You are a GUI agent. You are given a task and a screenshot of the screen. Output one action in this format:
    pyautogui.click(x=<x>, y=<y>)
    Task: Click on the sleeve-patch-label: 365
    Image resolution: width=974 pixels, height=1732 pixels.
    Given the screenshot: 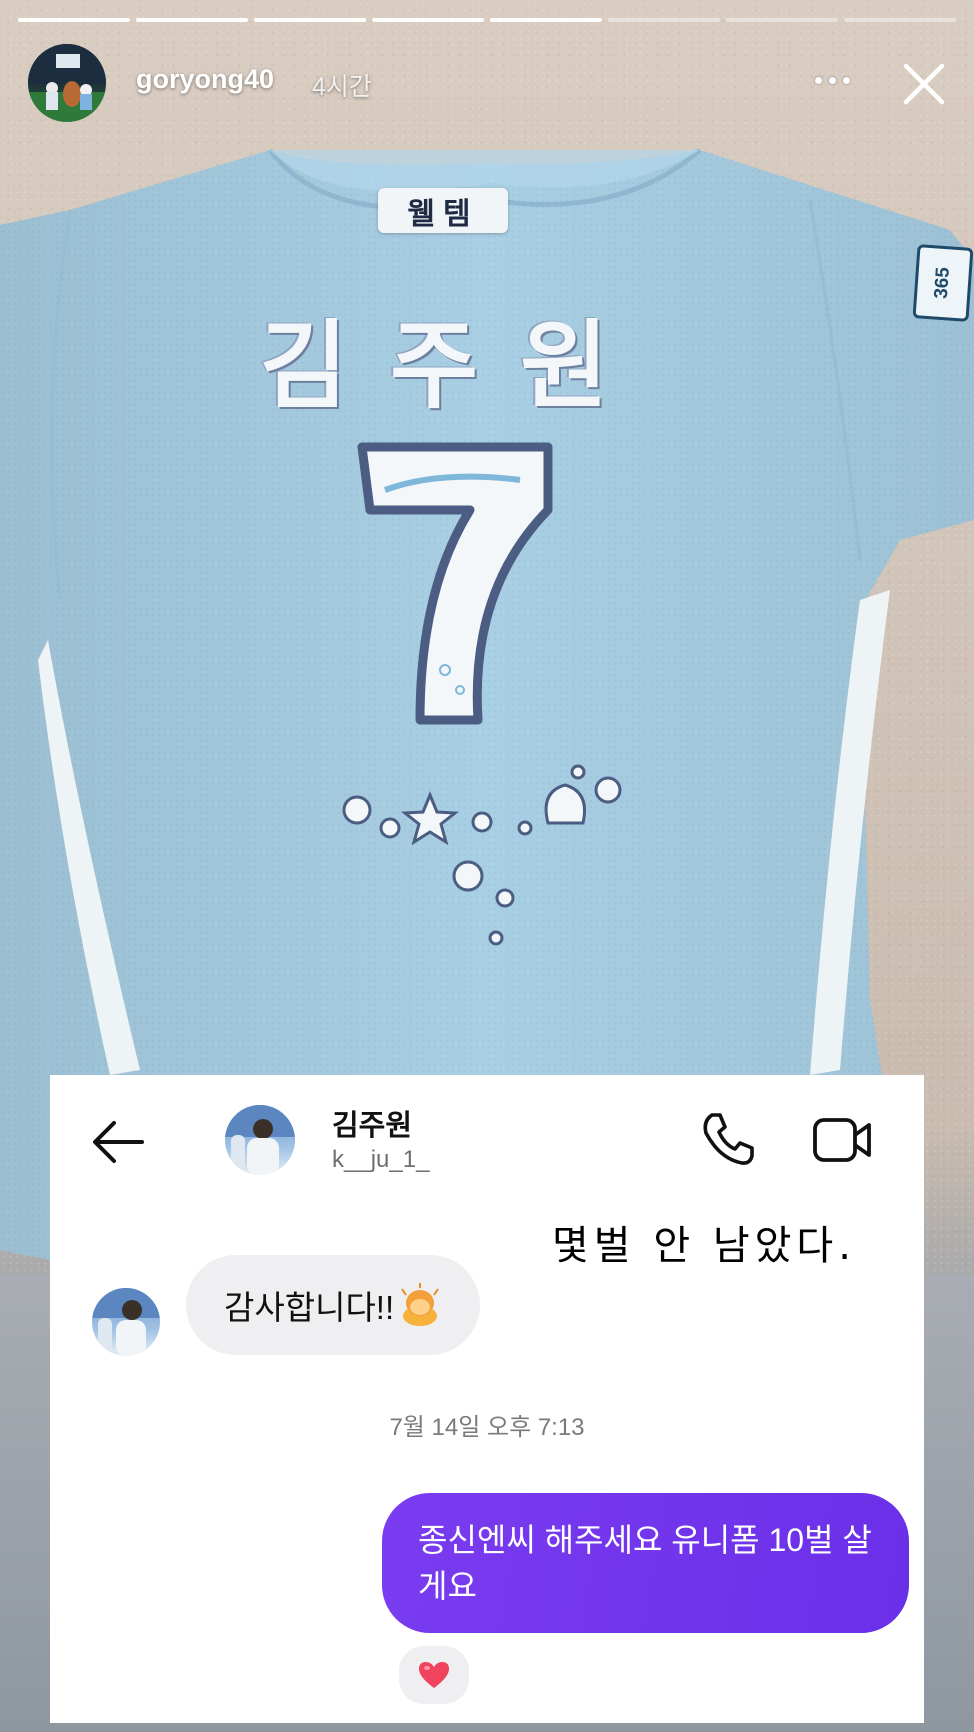 What is the action you would take?
    pyautogui.click(x=942, y=283)
    